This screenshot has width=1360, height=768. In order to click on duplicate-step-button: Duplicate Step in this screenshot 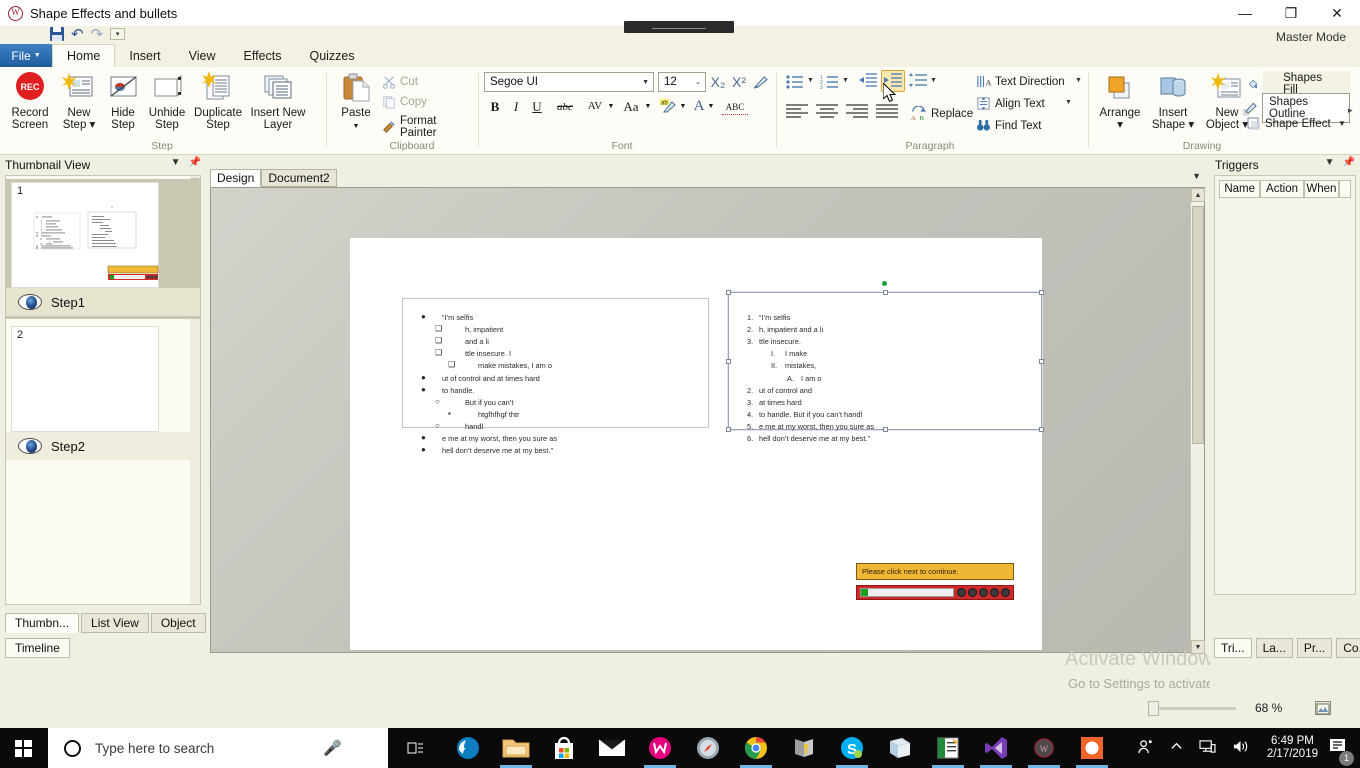, I will do `click(218, 101)`.